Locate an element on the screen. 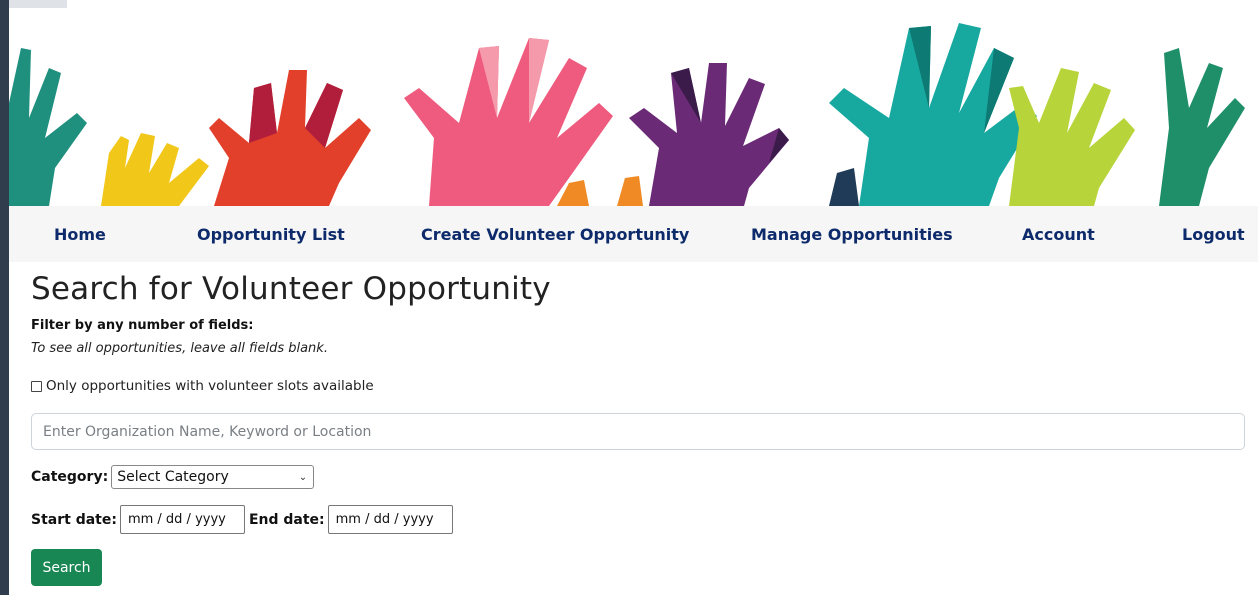  category-select: Select Category ⌄ is located at coordinates (213, 477).